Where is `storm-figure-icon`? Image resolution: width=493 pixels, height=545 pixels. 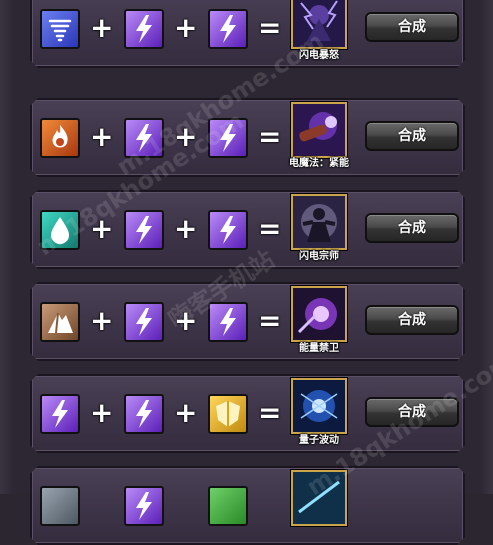
storm-figure-icon is located at coordinates (319, 23).